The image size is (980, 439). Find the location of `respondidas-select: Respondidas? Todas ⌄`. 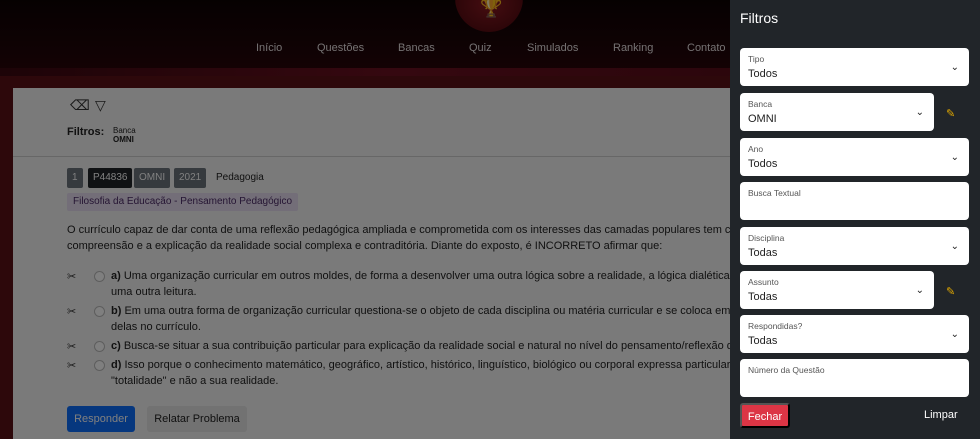

respondidas-select: Respondidas? Todas ⌄ is located at coordinates (854, 334).